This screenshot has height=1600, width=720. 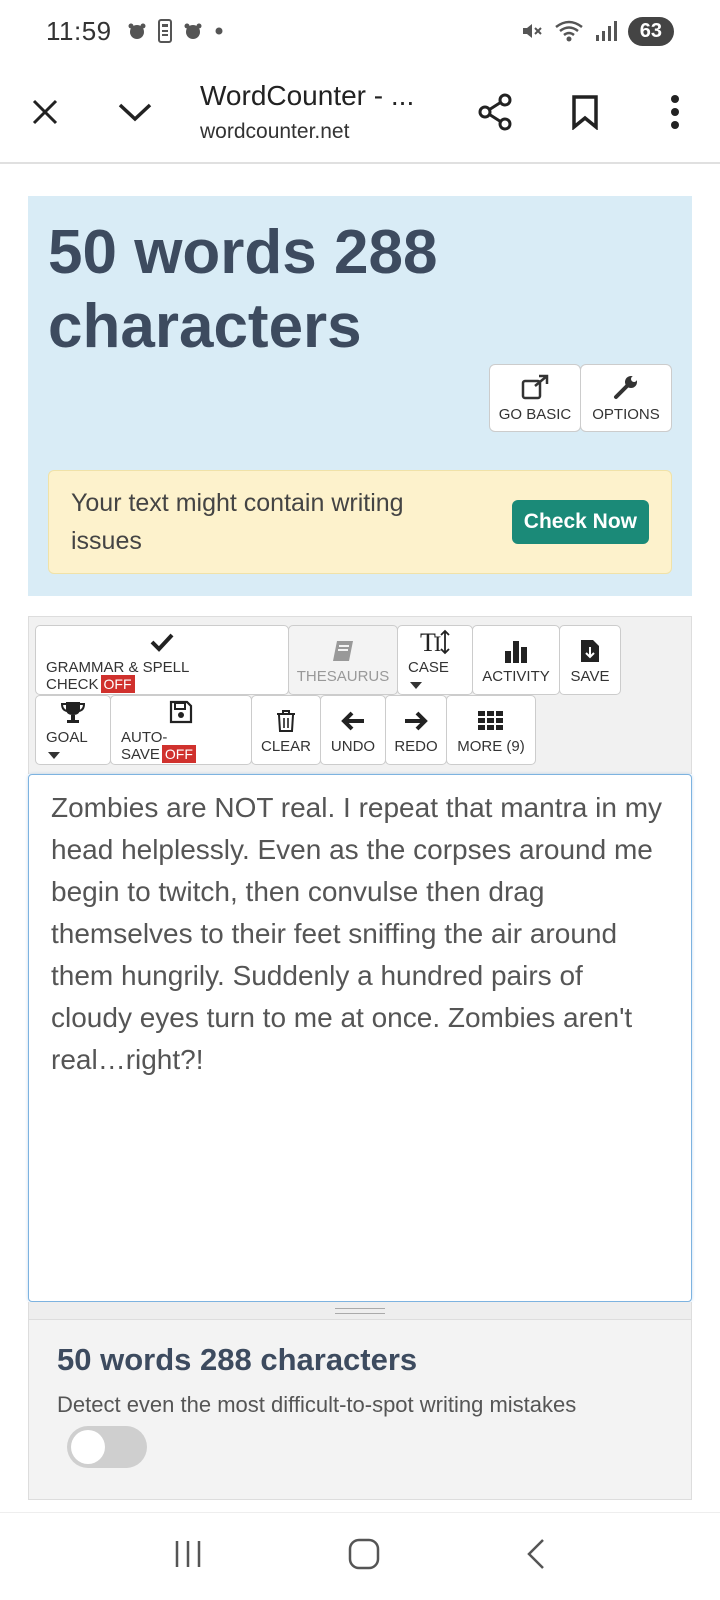 I want to click on thesaurus-button: THESAURUS, so click(x=343, y=660).